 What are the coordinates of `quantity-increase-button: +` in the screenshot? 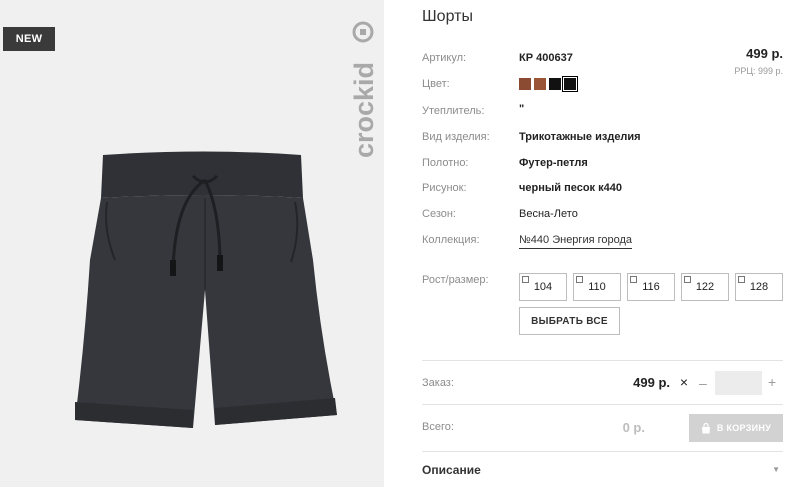 It's located at (772, 382).